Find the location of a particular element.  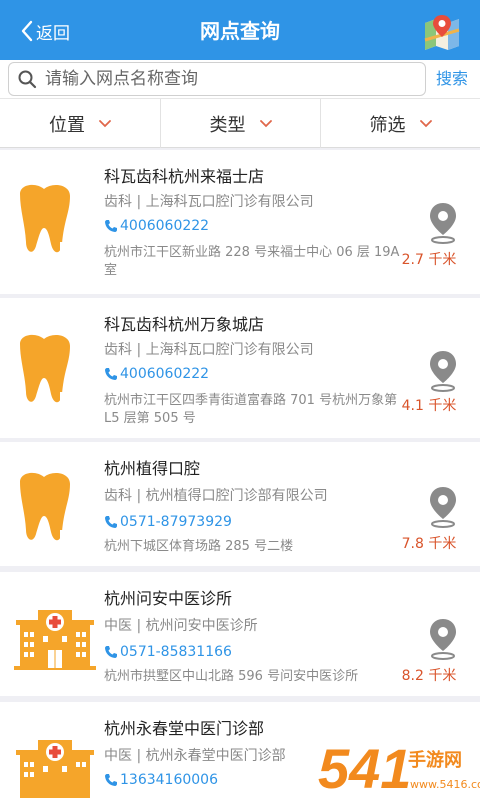

result-name: 杭州永春堂中医门诊部 is located at coordinates (184, 728).